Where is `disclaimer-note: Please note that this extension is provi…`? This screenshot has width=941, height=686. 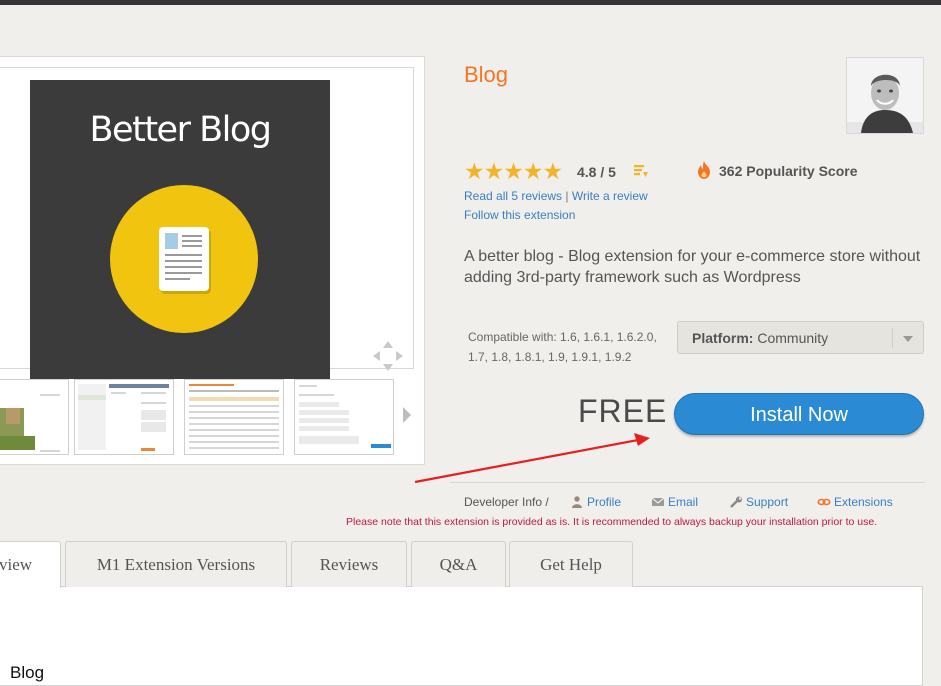 disclaimer-note: Please note that this extension is provi… is located at coordinates (612, 522).